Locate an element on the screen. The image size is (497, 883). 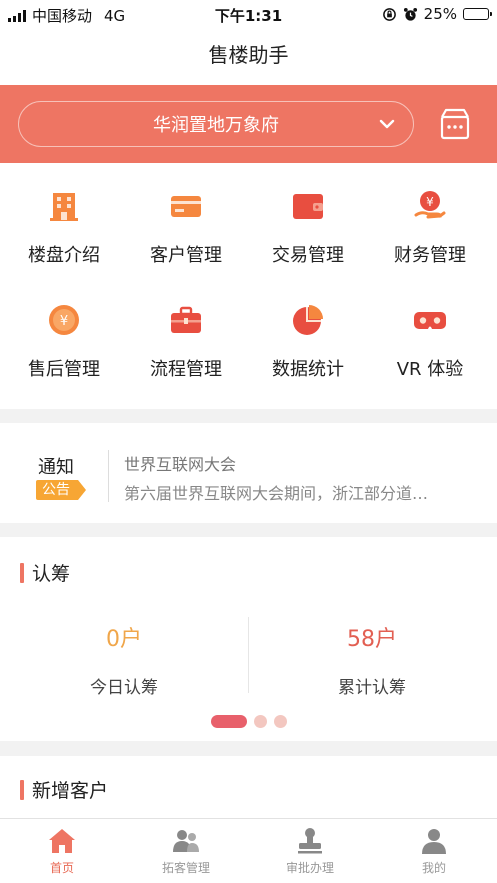
menu-label: 售后管理 is located at coordinates (64, 369).